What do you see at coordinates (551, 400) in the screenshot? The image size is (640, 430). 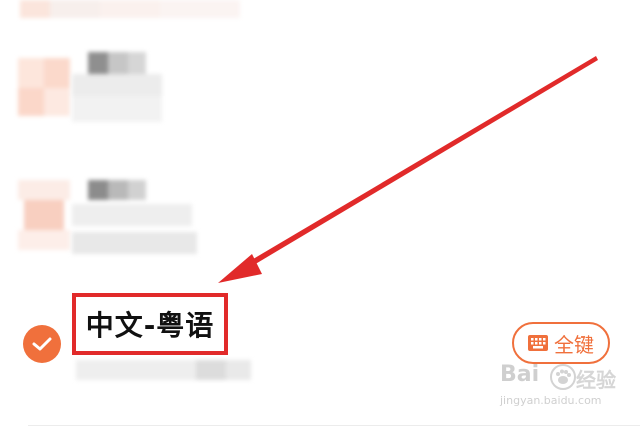 I see `watermark-url: jingyan.baidu.com` at bounding box center [551, 400].